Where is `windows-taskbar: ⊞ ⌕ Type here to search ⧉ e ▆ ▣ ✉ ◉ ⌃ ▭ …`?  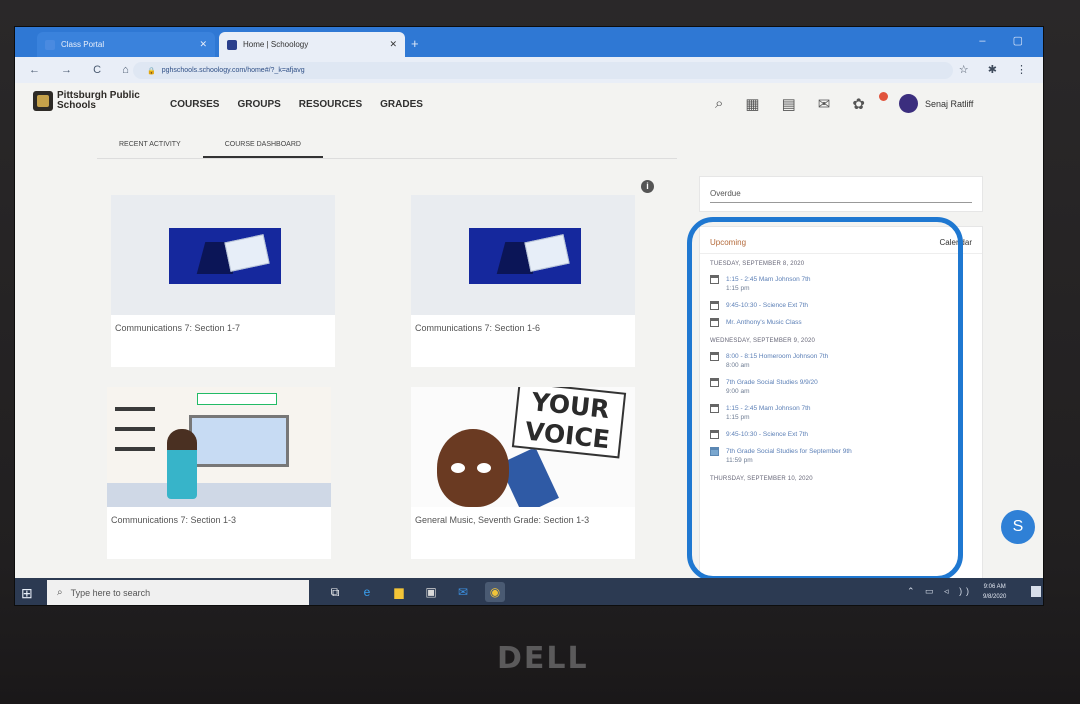
windows-taskbar: ⊞ ⌕ Type here to search ⧉ e ▆ ▣ ✉ ◉ ⌃ ▭ … is located at coordinates (529, 591).